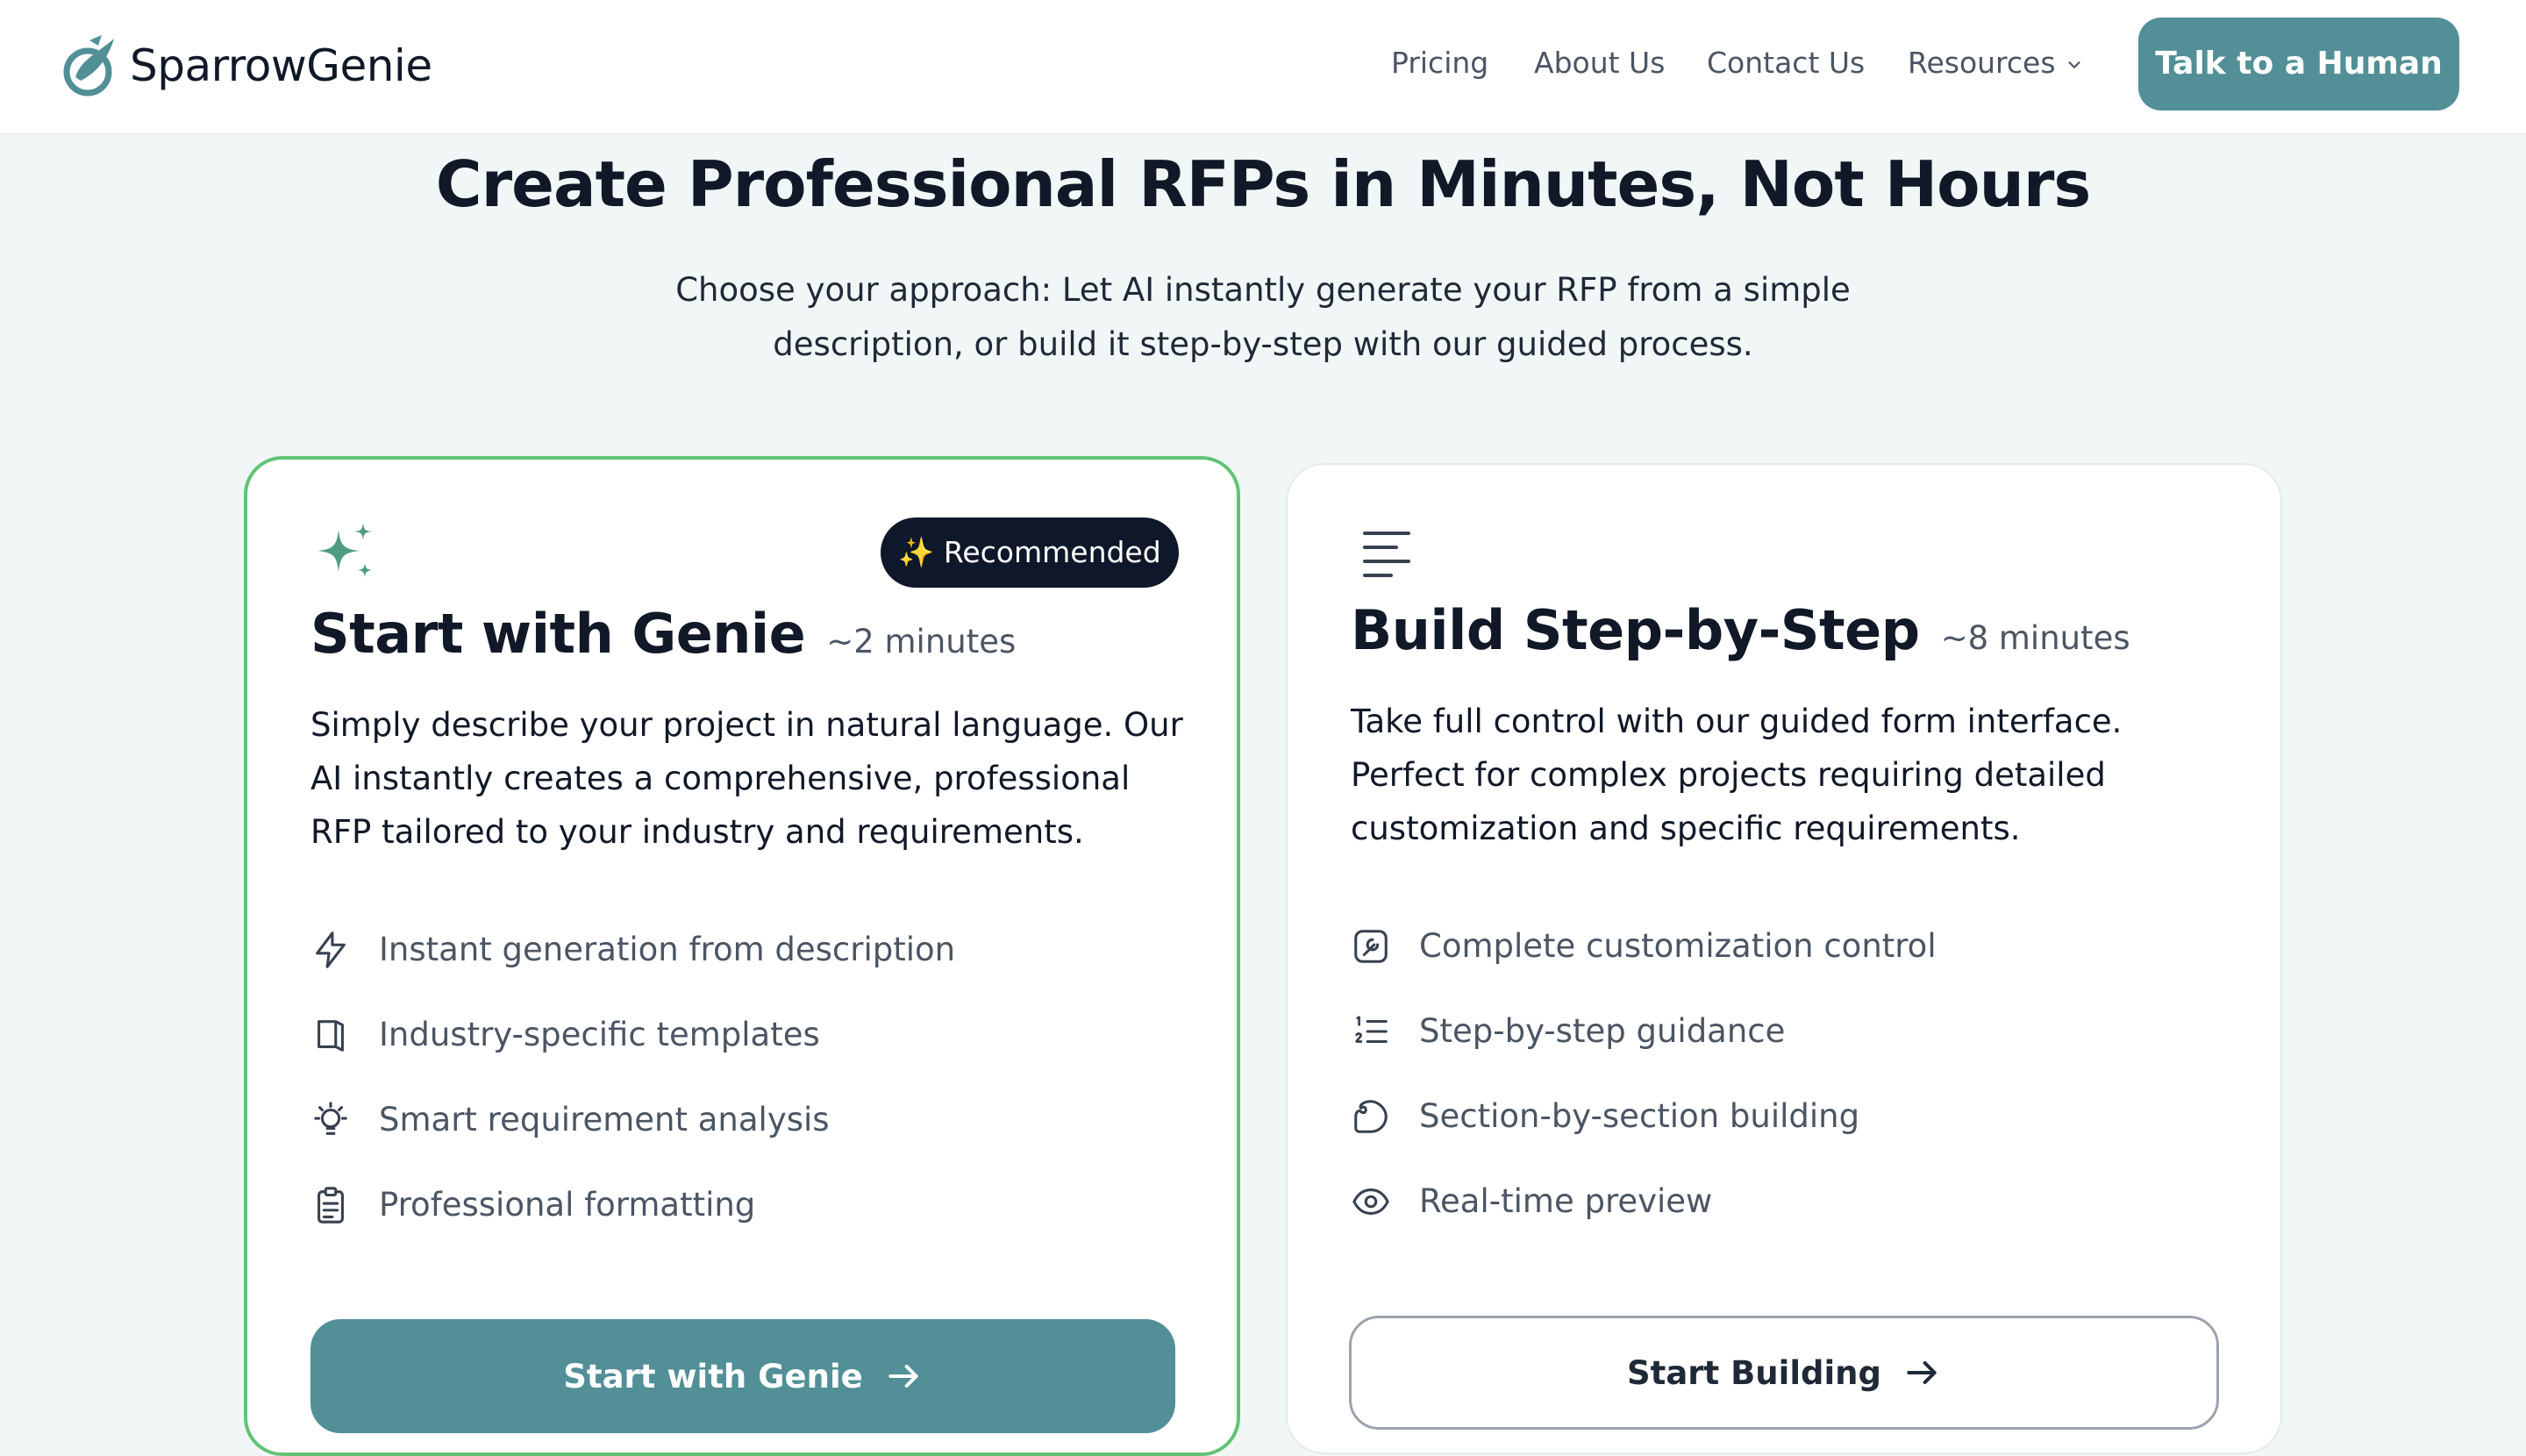  What do you see at coordinates (1371, 1029) in the screenshot?
I see `numbered-list-icon` at bounding box center [1371, 1029].